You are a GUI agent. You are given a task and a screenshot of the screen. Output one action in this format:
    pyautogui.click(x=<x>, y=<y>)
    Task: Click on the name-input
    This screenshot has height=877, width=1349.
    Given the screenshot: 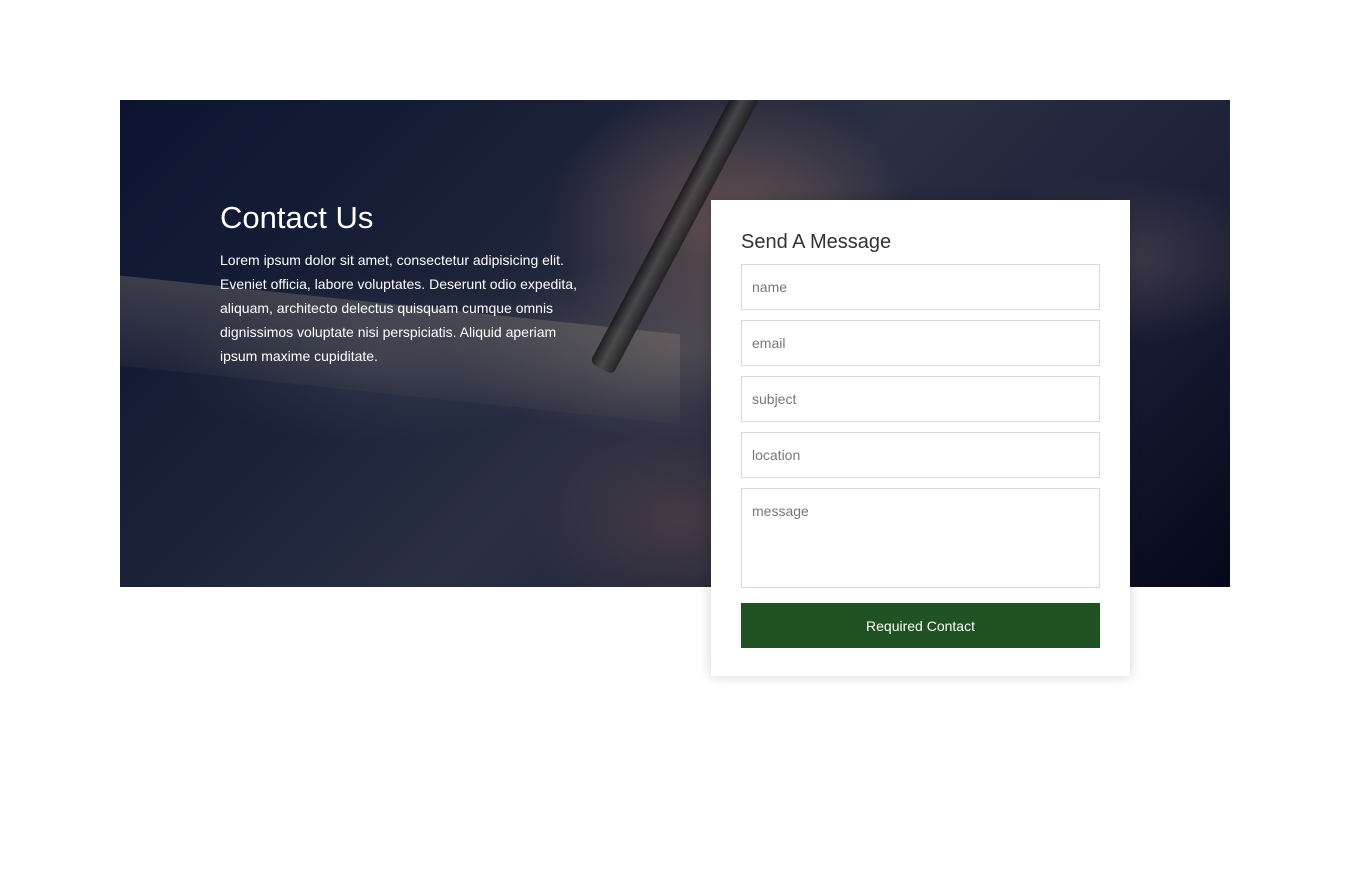 What is the action you would take?
    pyautogui.click(x=920, y=287)
    